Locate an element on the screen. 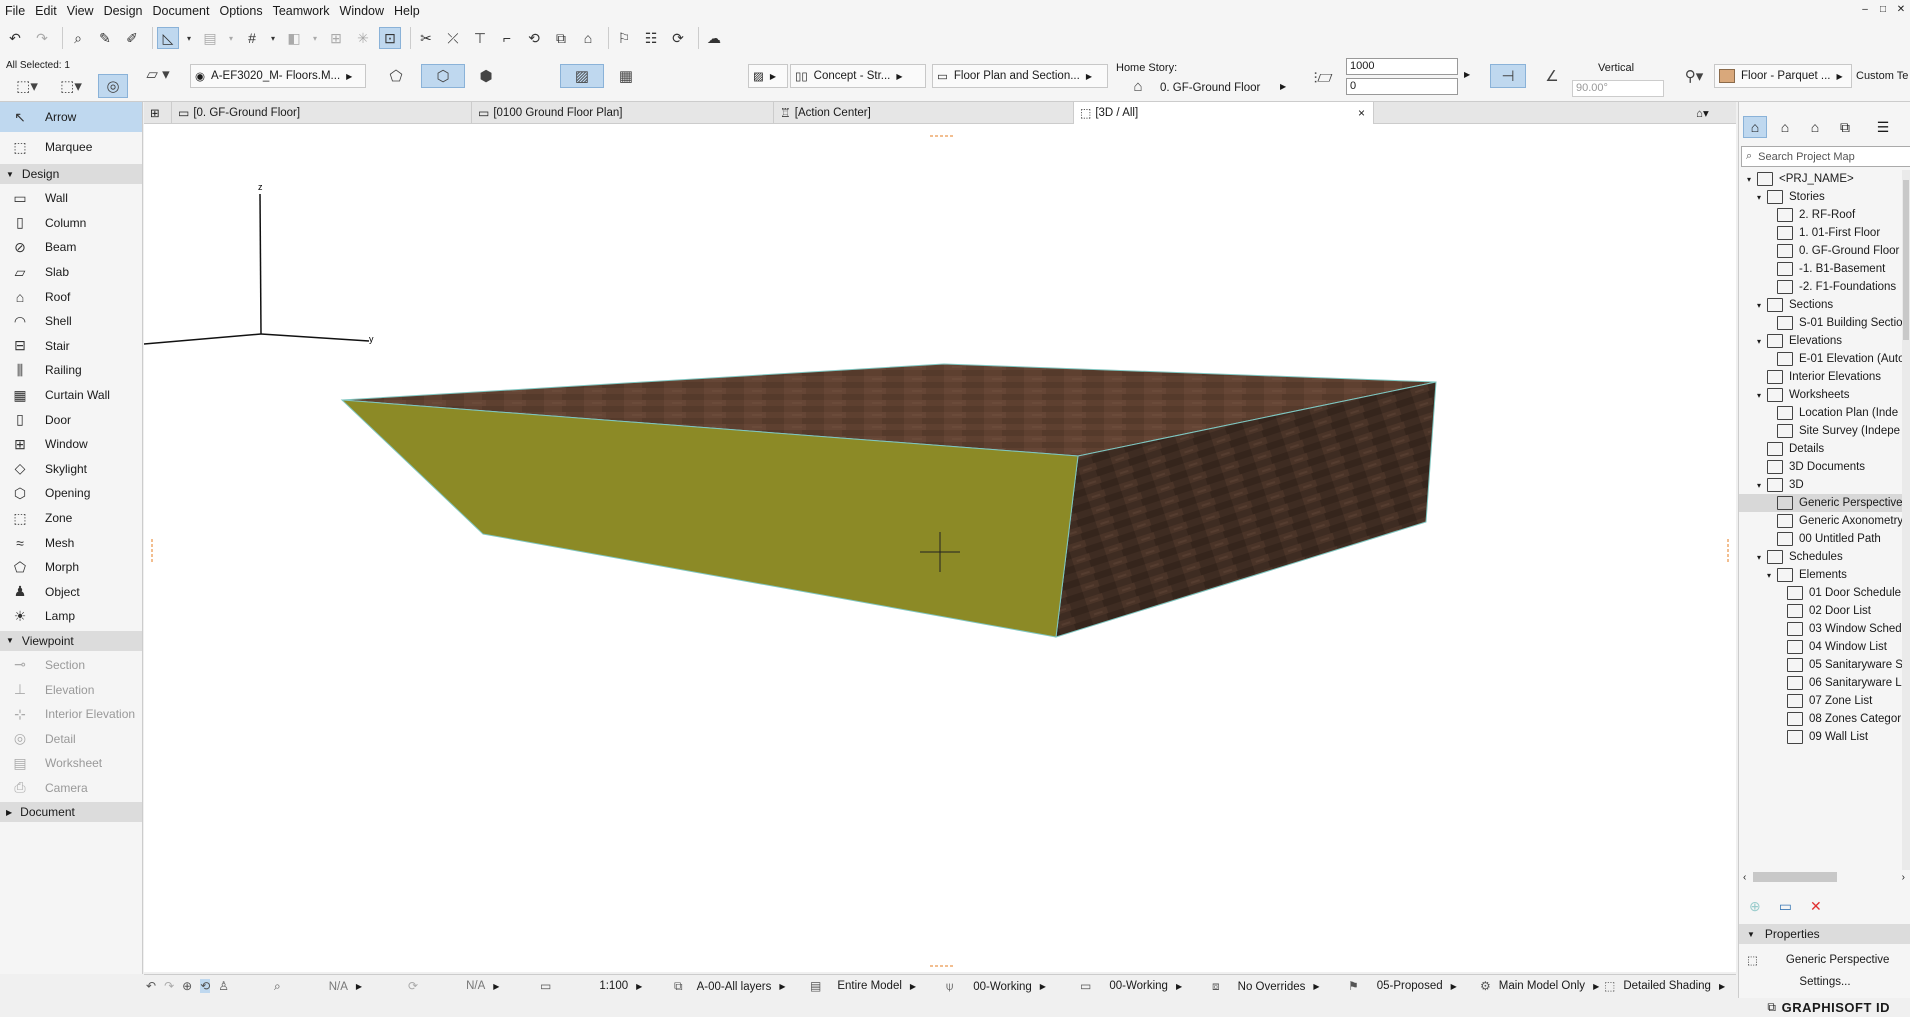 This screenshot has height=1017, width=1910. menu-item-document: Document is located at coordinates (181, 11).